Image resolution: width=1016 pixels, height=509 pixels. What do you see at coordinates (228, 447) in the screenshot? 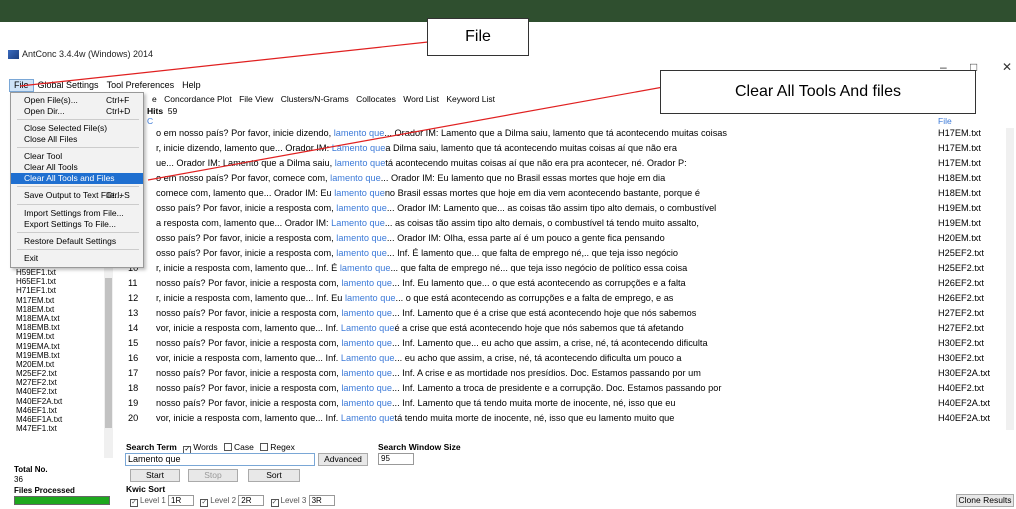
I see `case-checkbox` at bounding box center [228, 447].